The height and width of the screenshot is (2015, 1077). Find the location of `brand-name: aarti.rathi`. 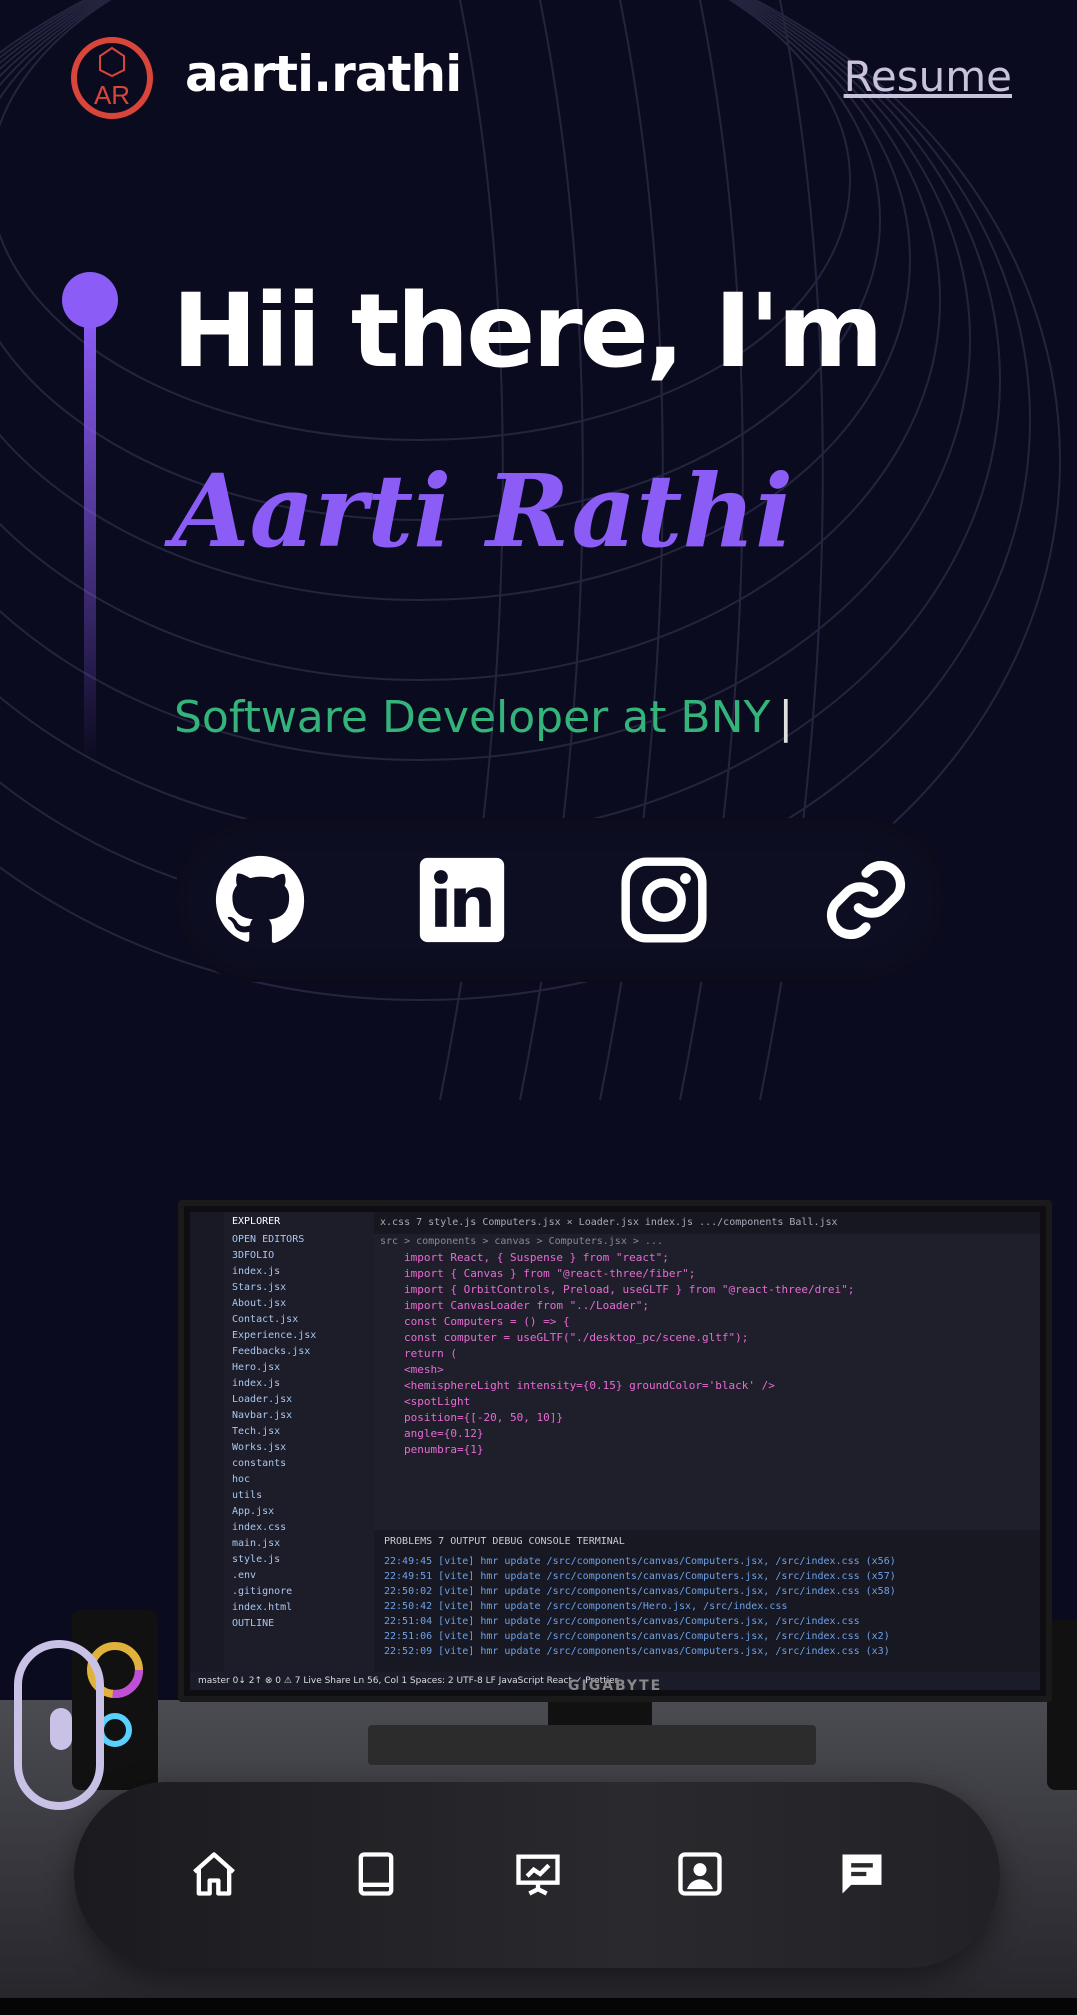

brand-name: aarti.rathi is located at coordinates (323, 74).